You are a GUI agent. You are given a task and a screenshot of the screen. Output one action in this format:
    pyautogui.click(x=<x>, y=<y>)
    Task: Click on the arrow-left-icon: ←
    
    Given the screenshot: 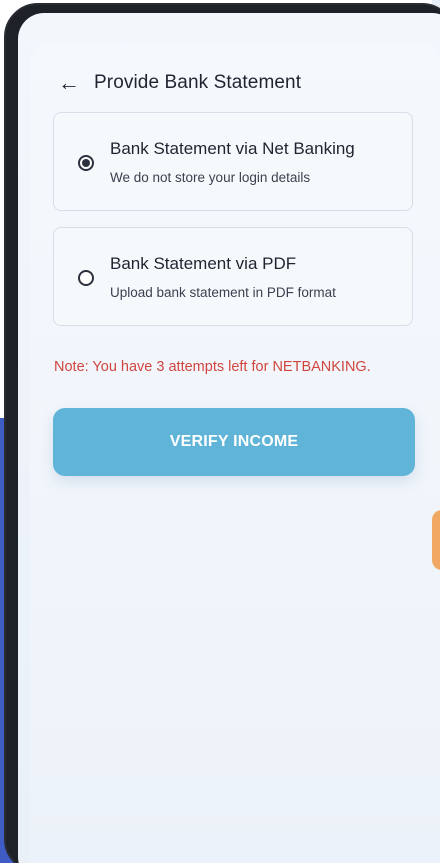 What is the action you would take?
    pyautogui.click(x=71, y=83)
    